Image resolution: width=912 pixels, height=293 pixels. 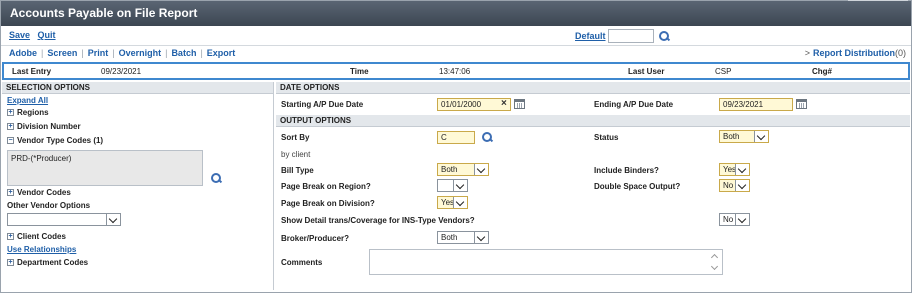 I want to click on vendor-codes-label: Vendor Codes, so click(x=44, y=192).